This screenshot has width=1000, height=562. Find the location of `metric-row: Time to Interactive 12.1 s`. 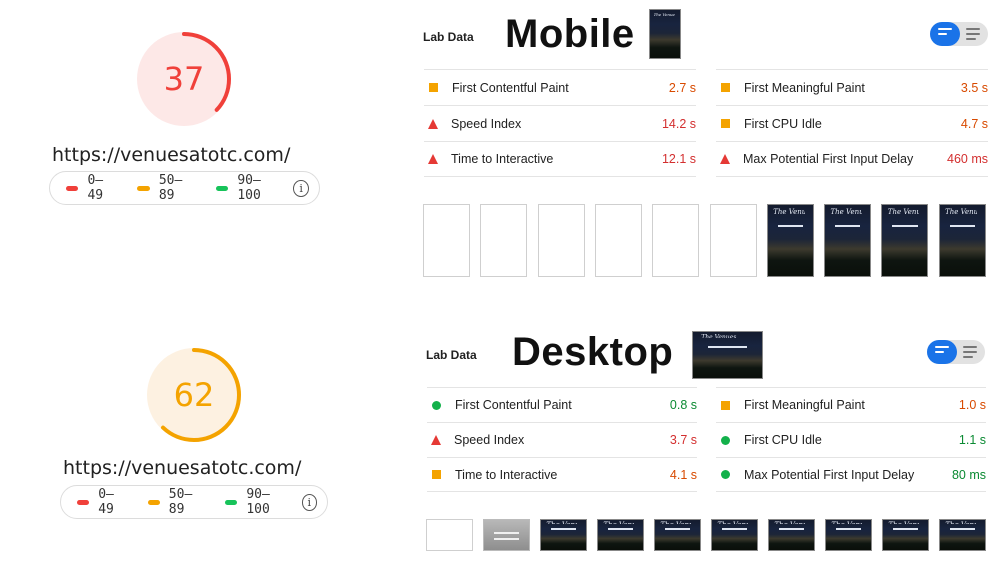

metric-row: Time to Interactive 12.1 s is located at coordinates (560, 159).